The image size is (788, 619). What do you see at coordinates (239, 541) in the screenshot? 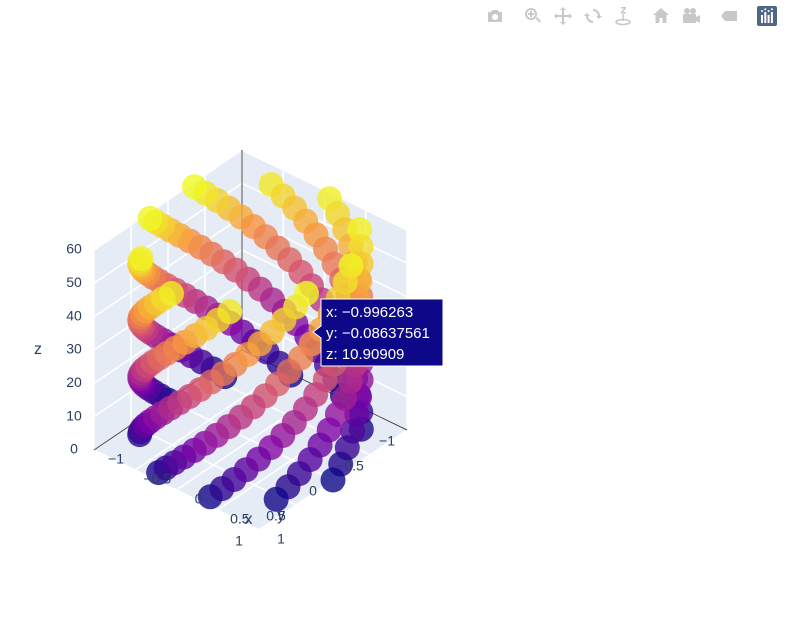
I see `y-tick-label: 1` at bounding box center [239, 541].